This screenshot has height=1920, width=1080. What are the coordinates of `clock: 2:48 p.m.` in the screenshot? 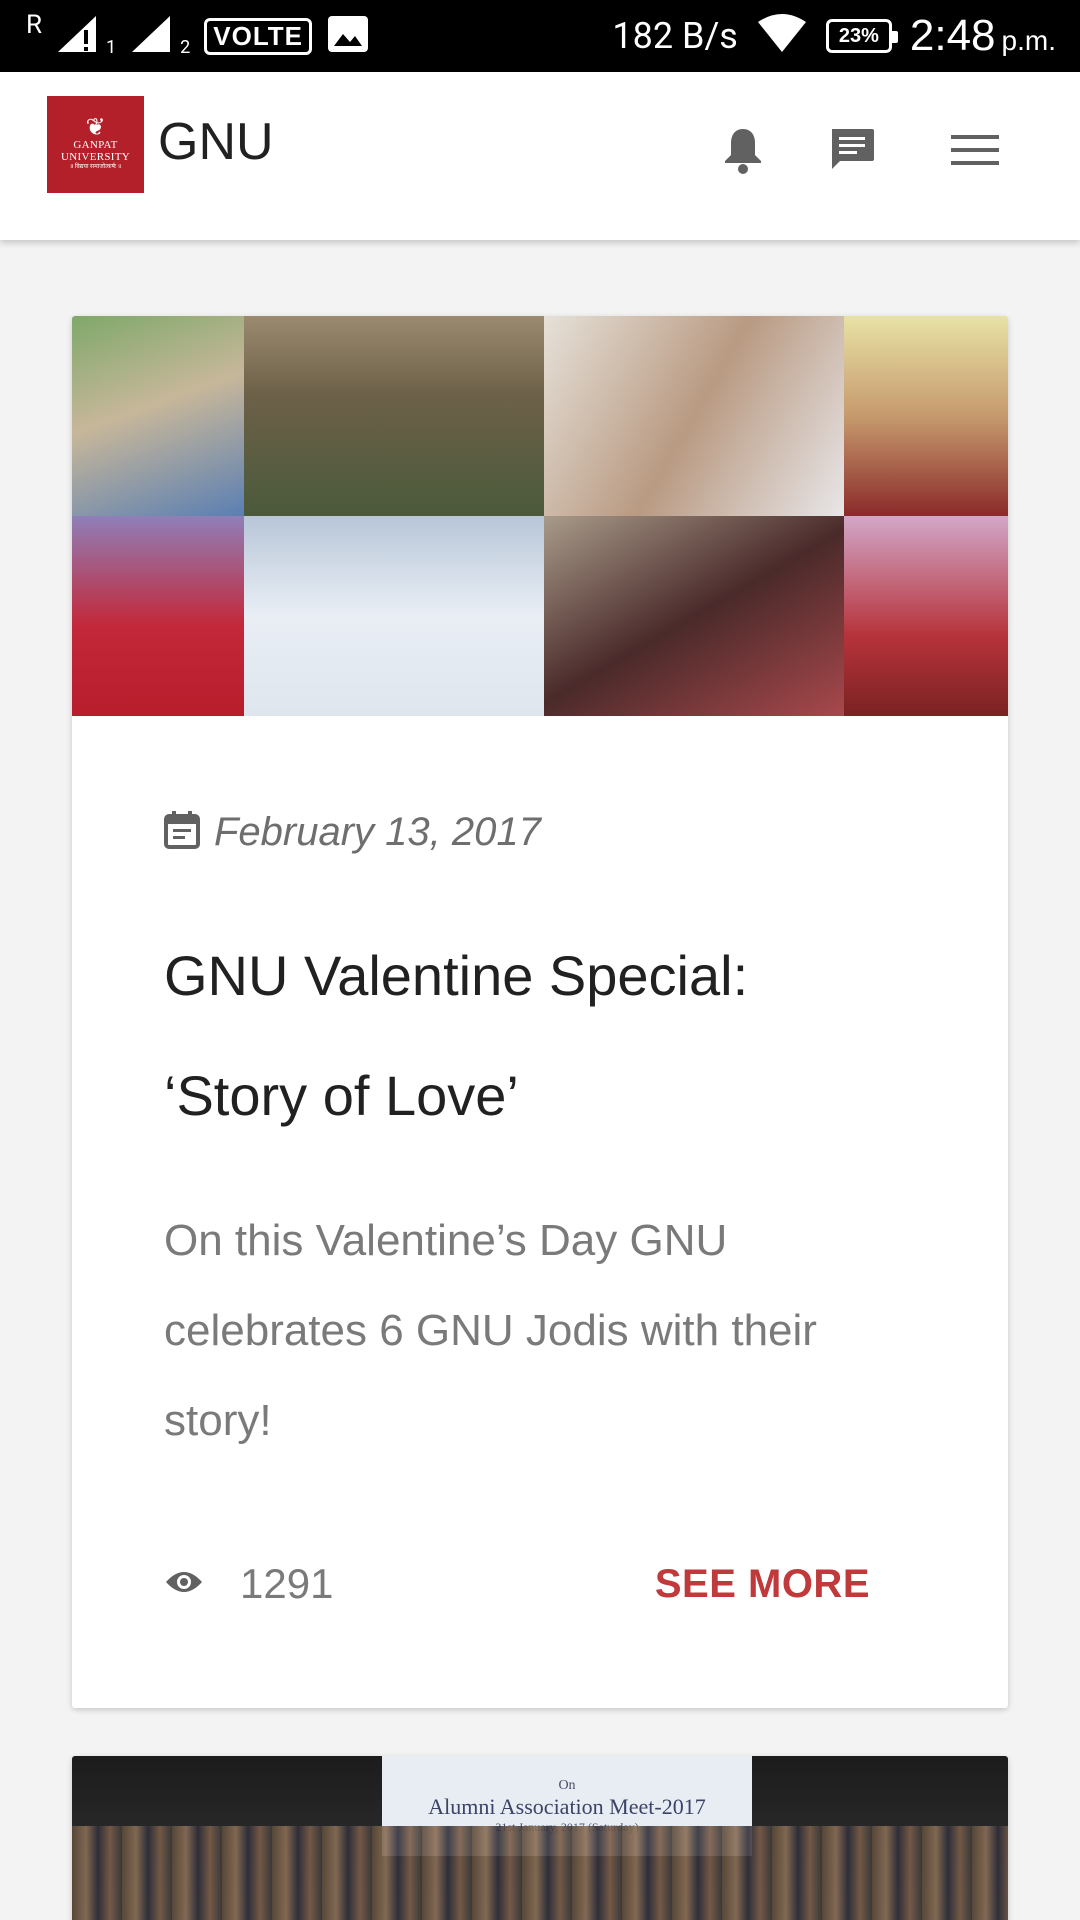 It's located at (983, 36).